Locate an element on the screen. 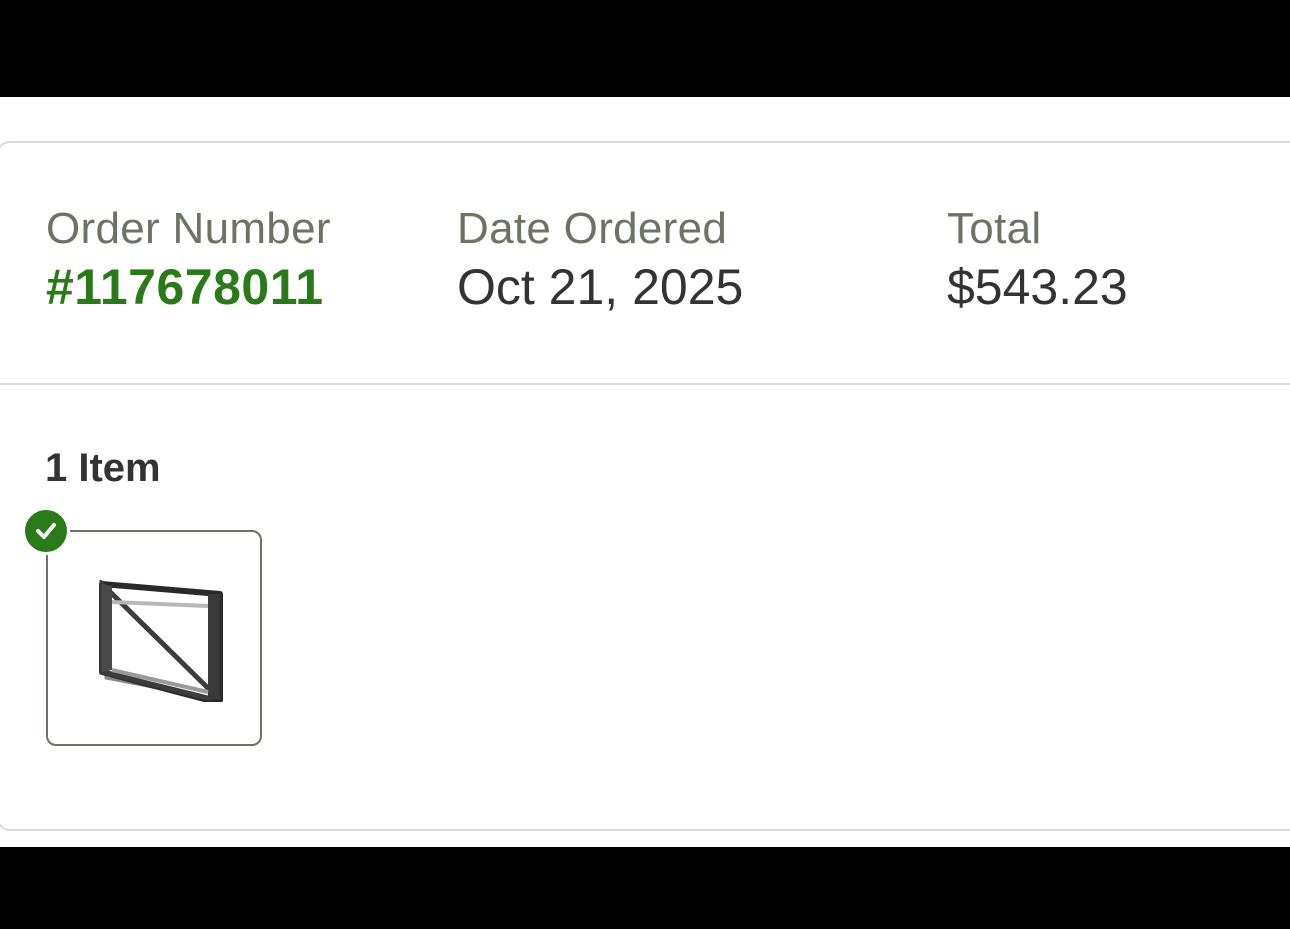 The image size is (1290, 929). bottom-black-bar is located at coordinates (645, 888).